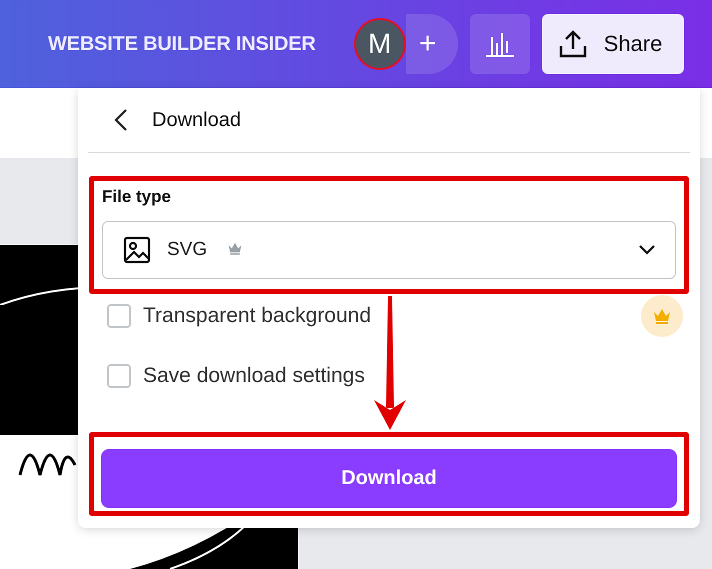  Describe the element at coordinates (182, 44) in the screenshot. I see `brand-title: WEBSITE BUILDER INSIDER` at that location.